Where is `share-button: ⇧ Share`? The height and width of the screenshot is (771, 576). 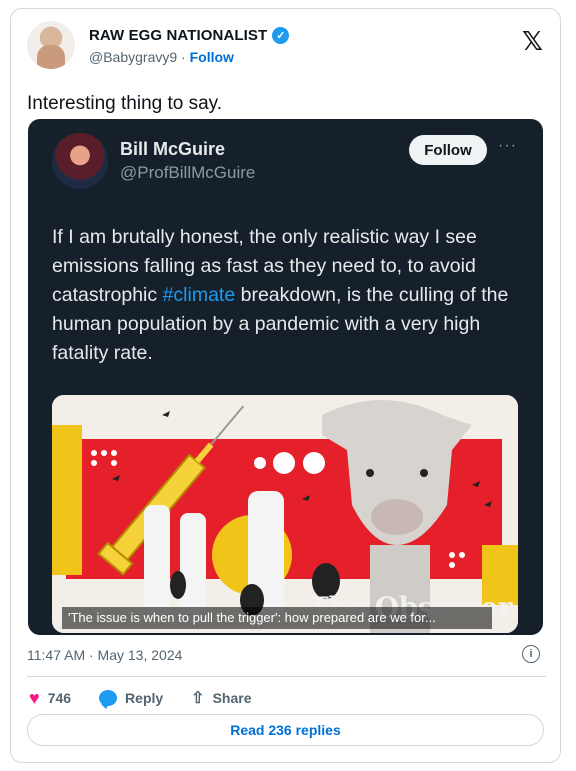 share-button: ⇧ Share is located at coordinates (221, 698).